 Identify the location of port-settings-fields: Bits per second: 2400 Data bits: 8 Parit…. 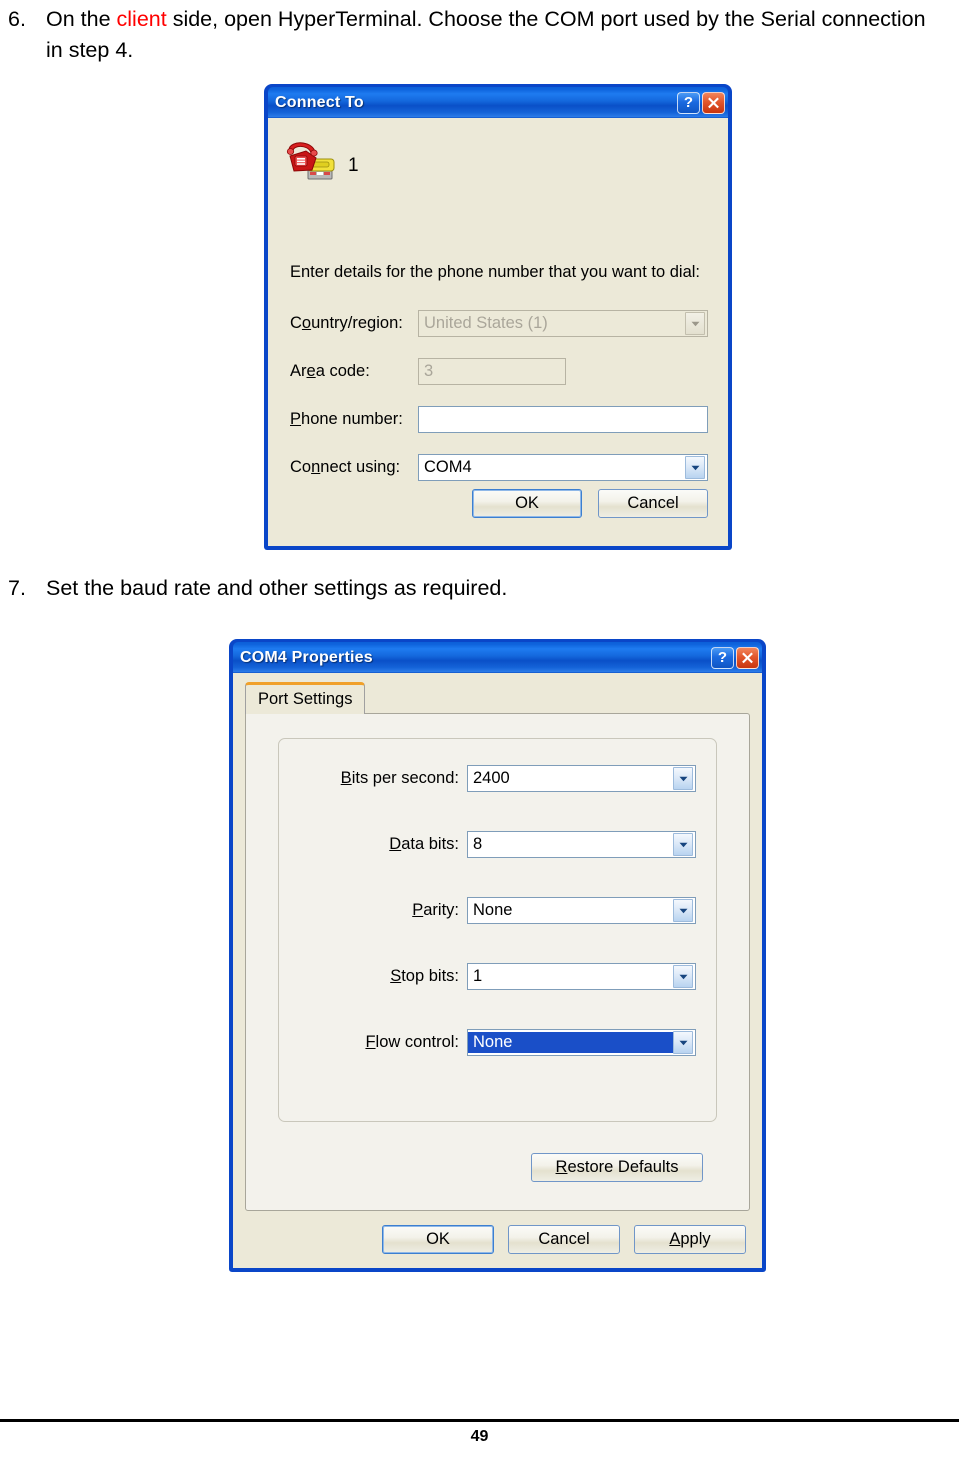
(497, 910).